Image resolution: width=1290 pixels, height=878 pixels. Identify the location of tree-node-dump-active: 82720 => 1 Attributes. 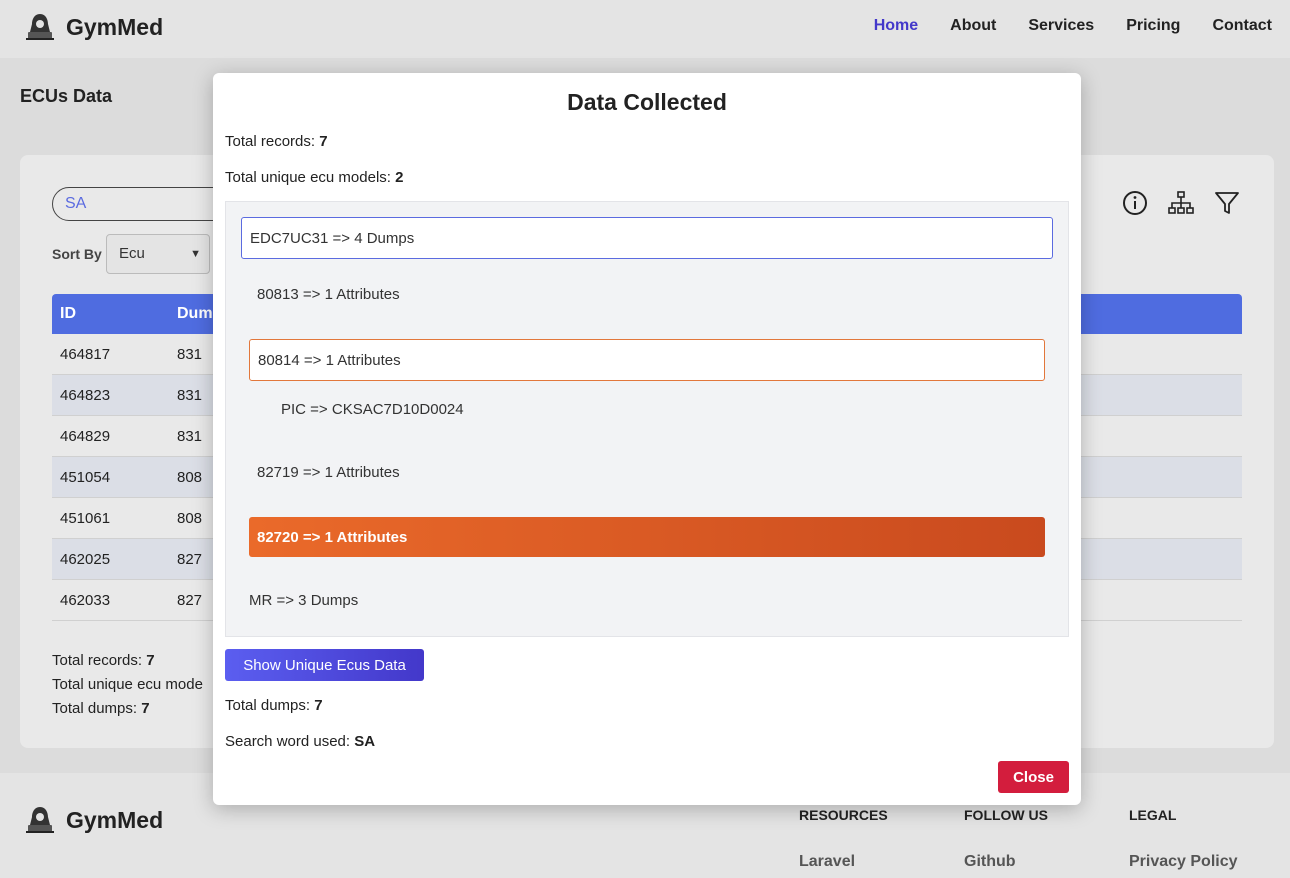
(647, 537).